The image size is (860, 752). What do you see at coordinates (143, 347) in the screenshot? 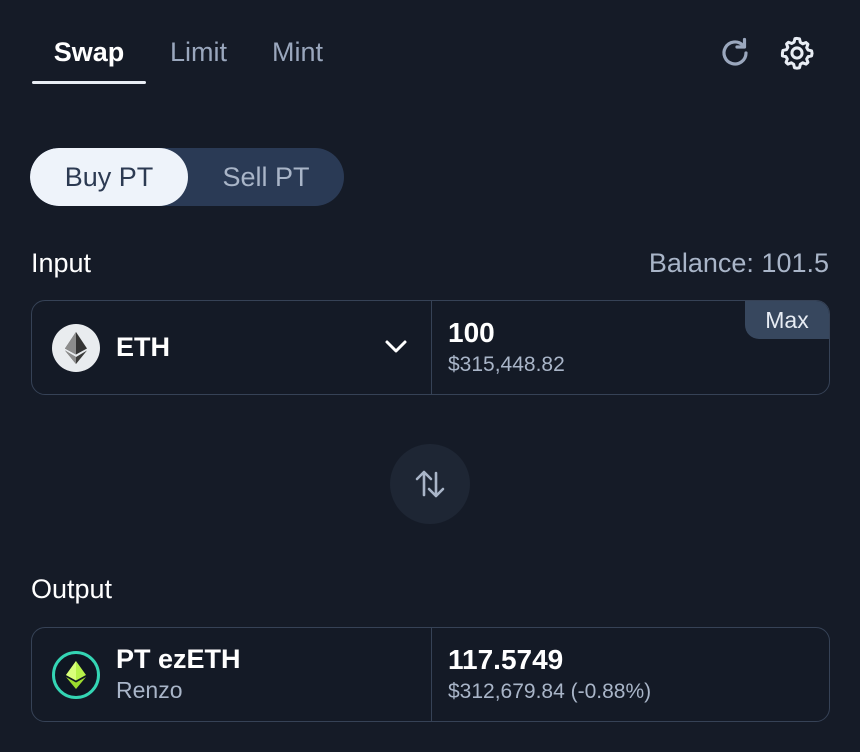
I see `input-token-name: ETH` at bounding box center [143, 347].